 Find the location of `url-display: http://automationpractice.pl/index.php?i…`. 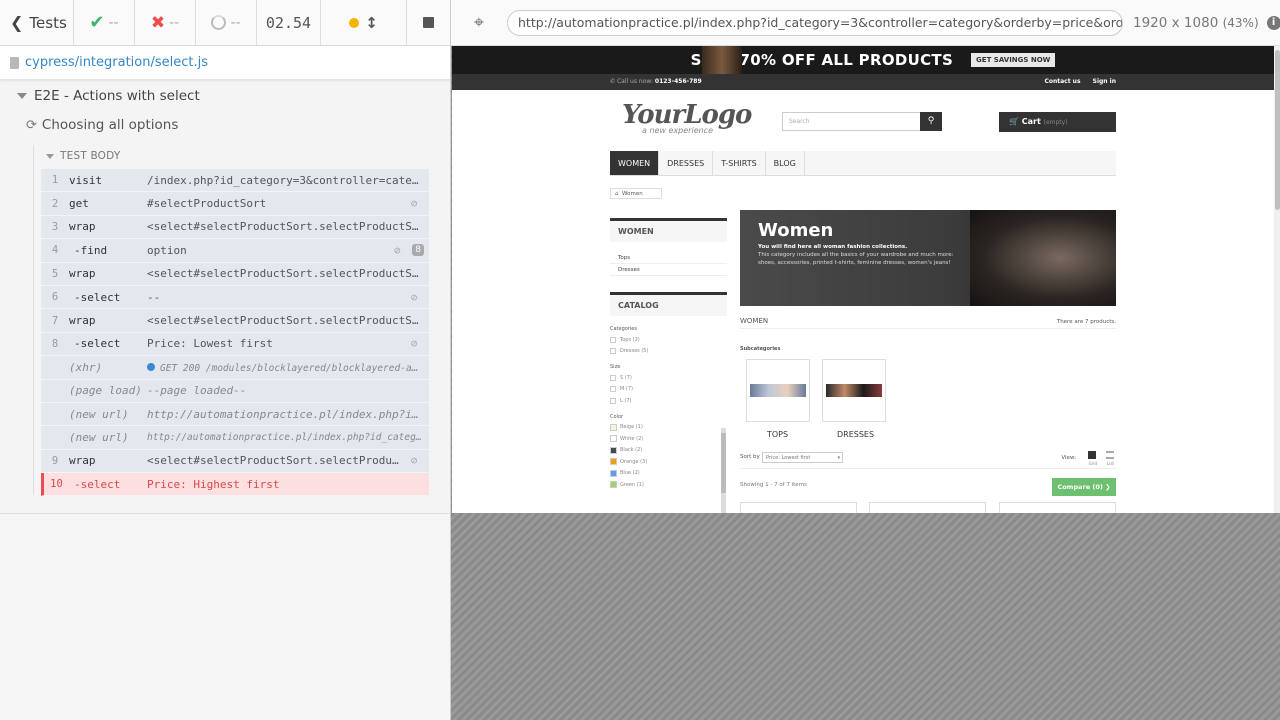

url-display: http://automationpractice.pl/index.php?i… is located at coordinates (815, 22).